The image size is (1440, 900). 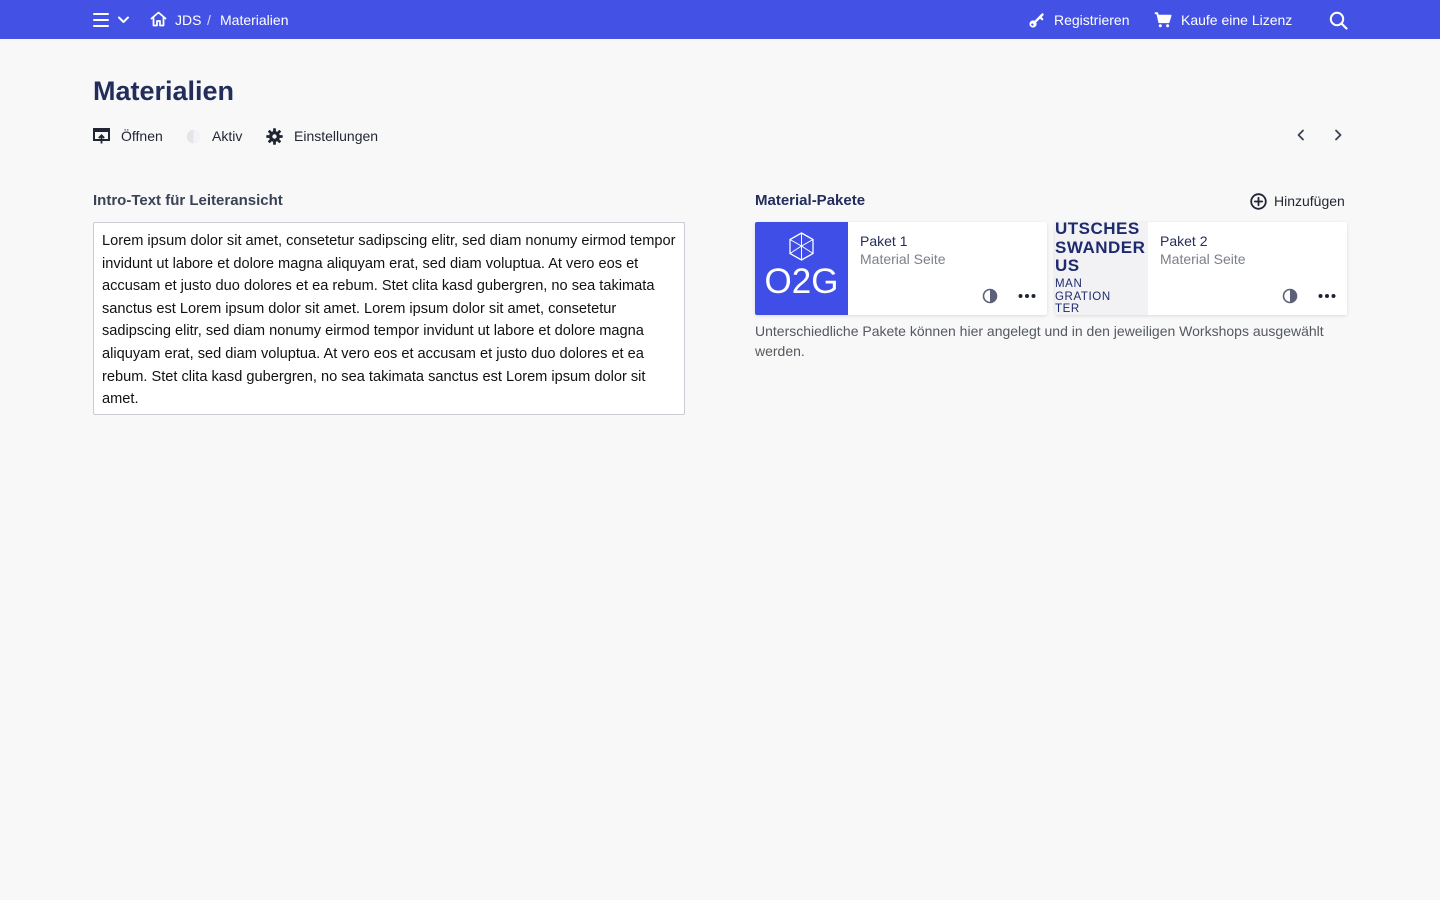 I want to click on thumbnail-text-line: US, so click(x=1067, y=265).